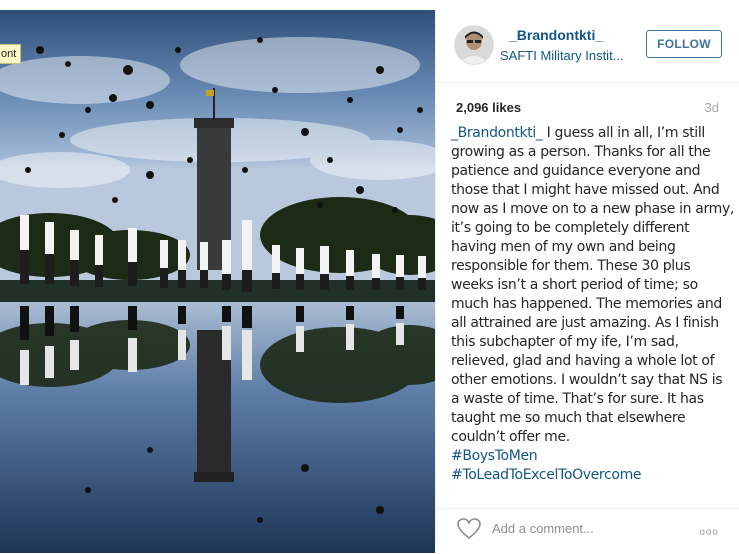  I want to click on avatar, so click(474, 45).